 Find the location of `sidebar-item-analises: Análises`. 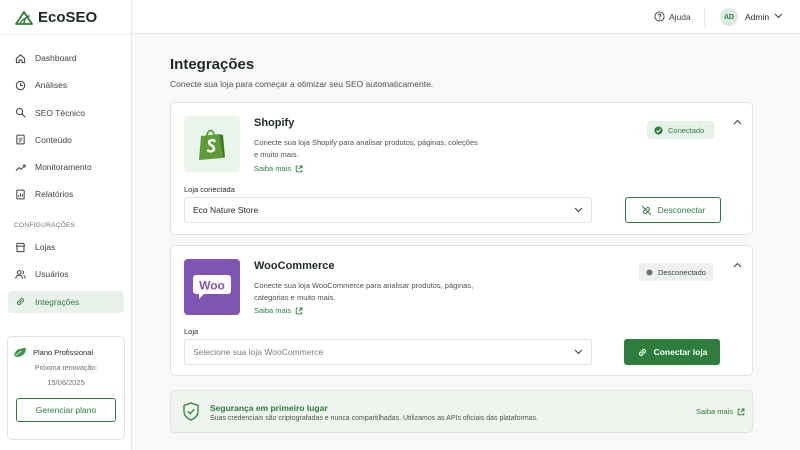

sidebar-item-analises: Análises is located at coordinates (66, 85).